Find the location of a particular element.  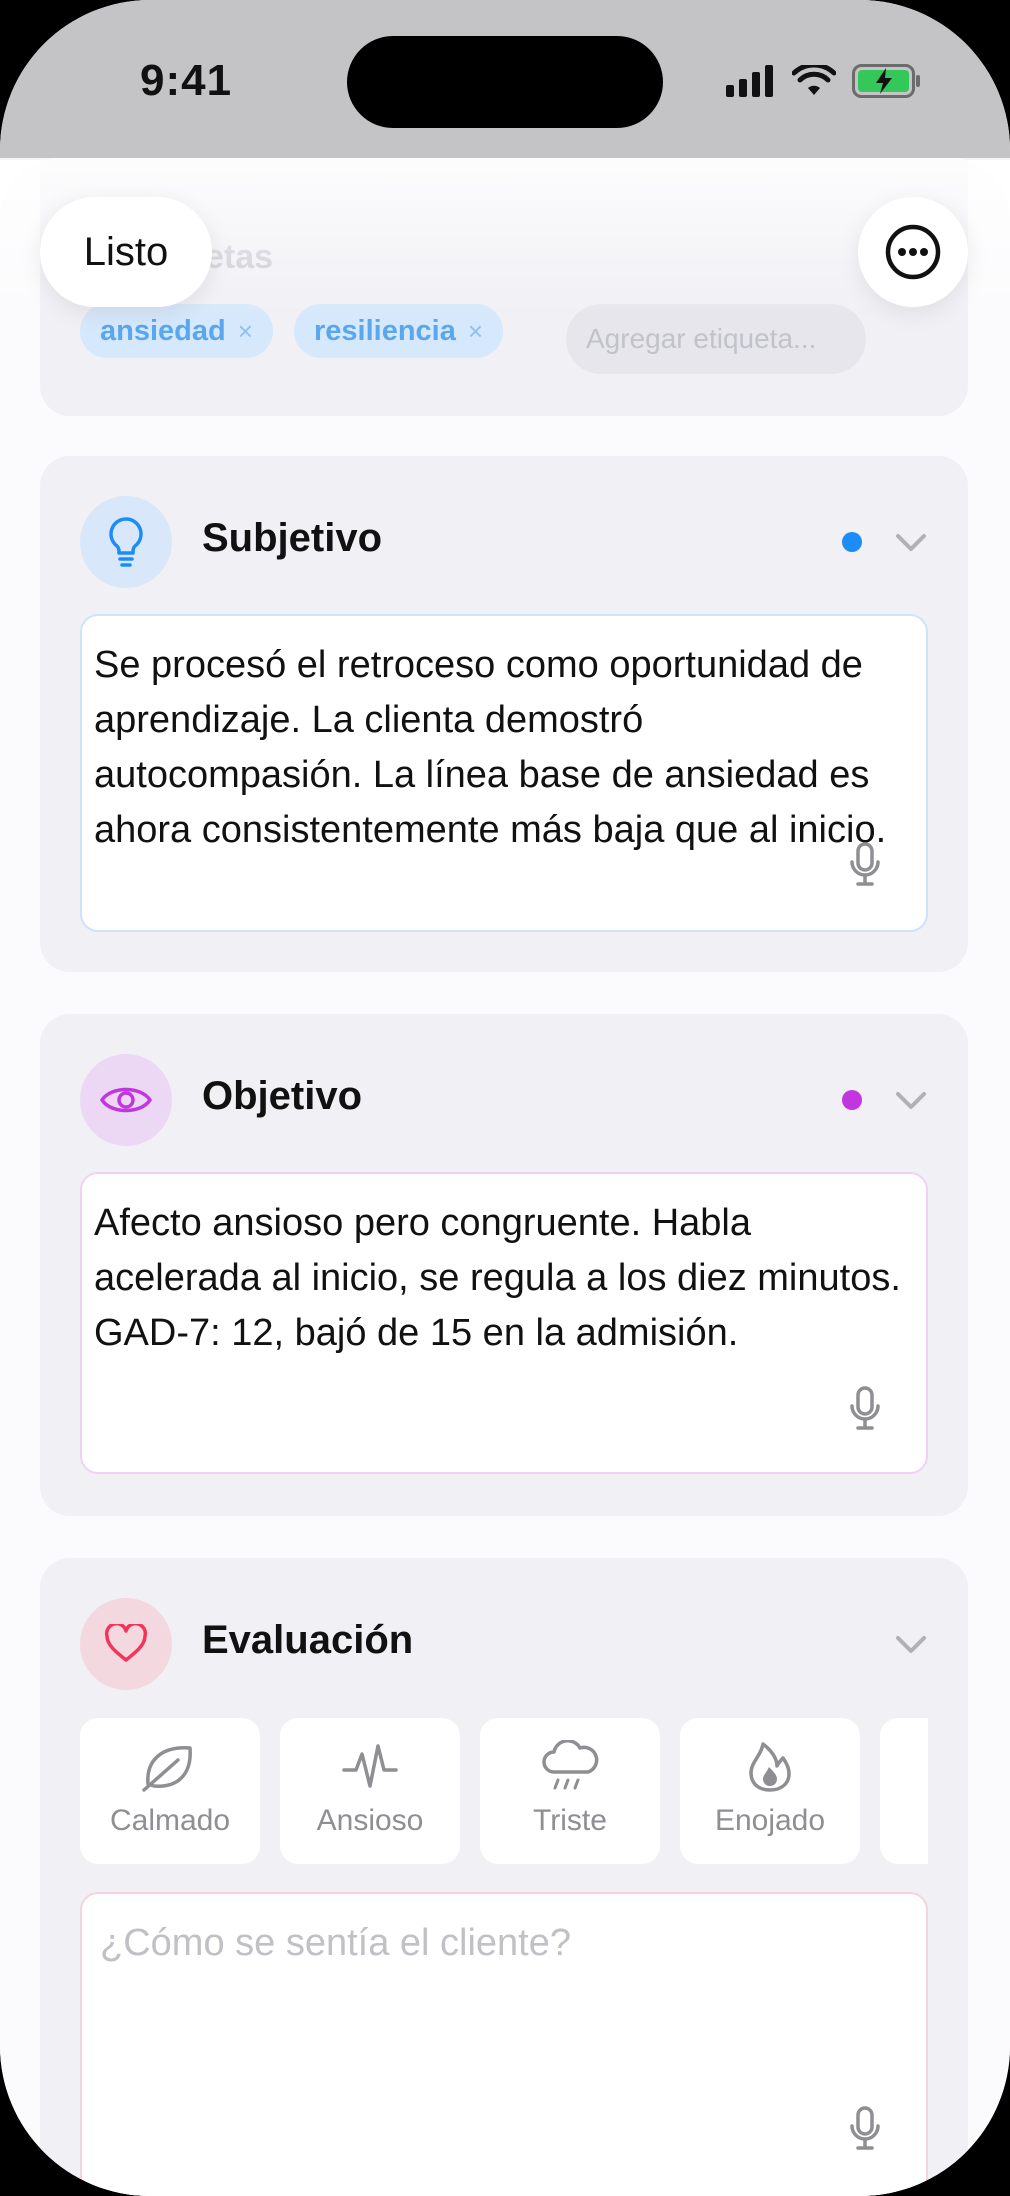

status-icons is located at coordinates (824, 81).